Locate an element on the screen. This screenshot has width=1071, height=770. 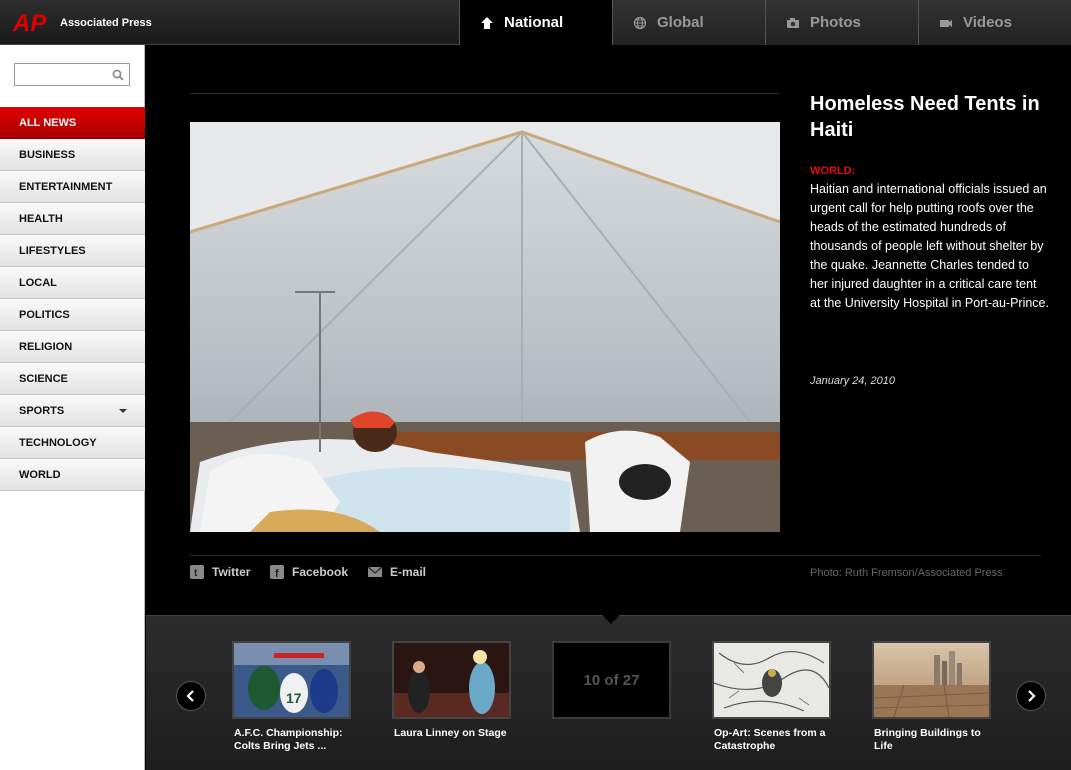
thumbnail-afc-championship: 17 is located at coordinates (291, 680).